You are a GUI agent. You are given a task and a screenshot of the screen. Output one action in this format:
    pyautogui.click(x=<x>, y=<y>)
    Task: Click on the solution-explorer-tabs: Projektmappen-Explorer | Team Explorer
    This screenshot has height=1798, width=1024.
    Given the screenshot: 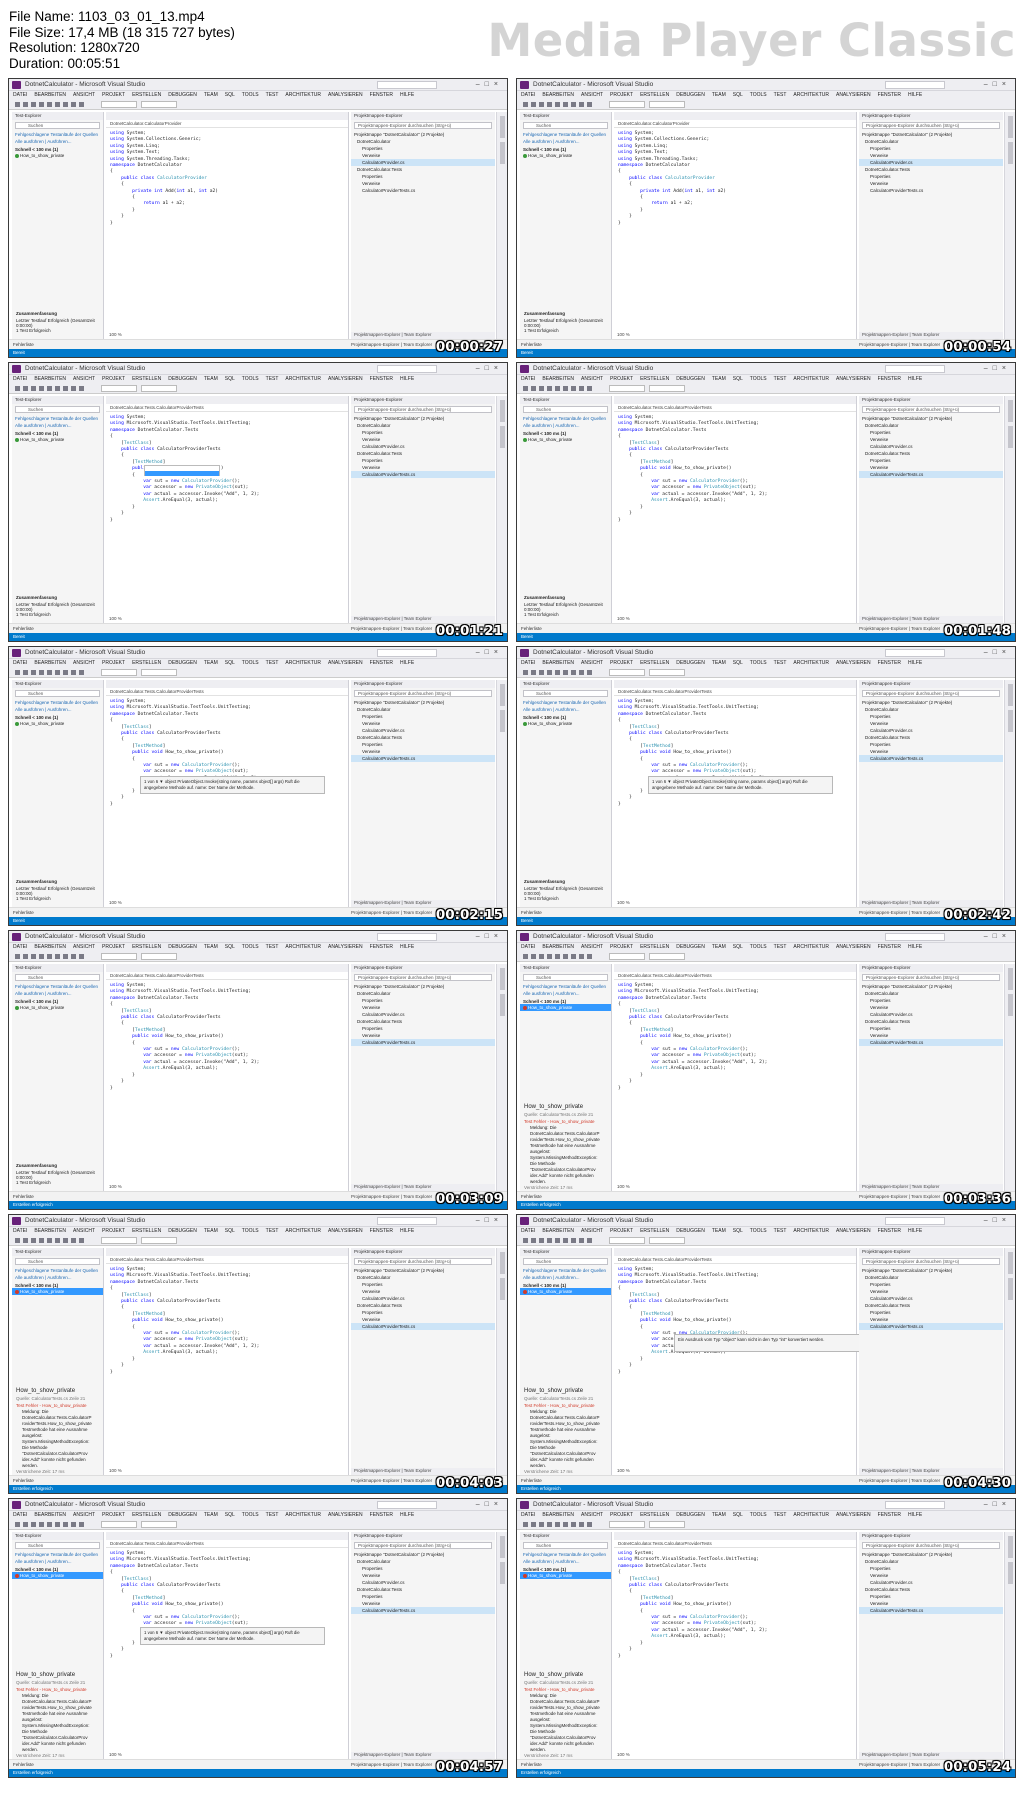 What is the action you would take?
    pyautogui.click(x=931, y=1755)
    